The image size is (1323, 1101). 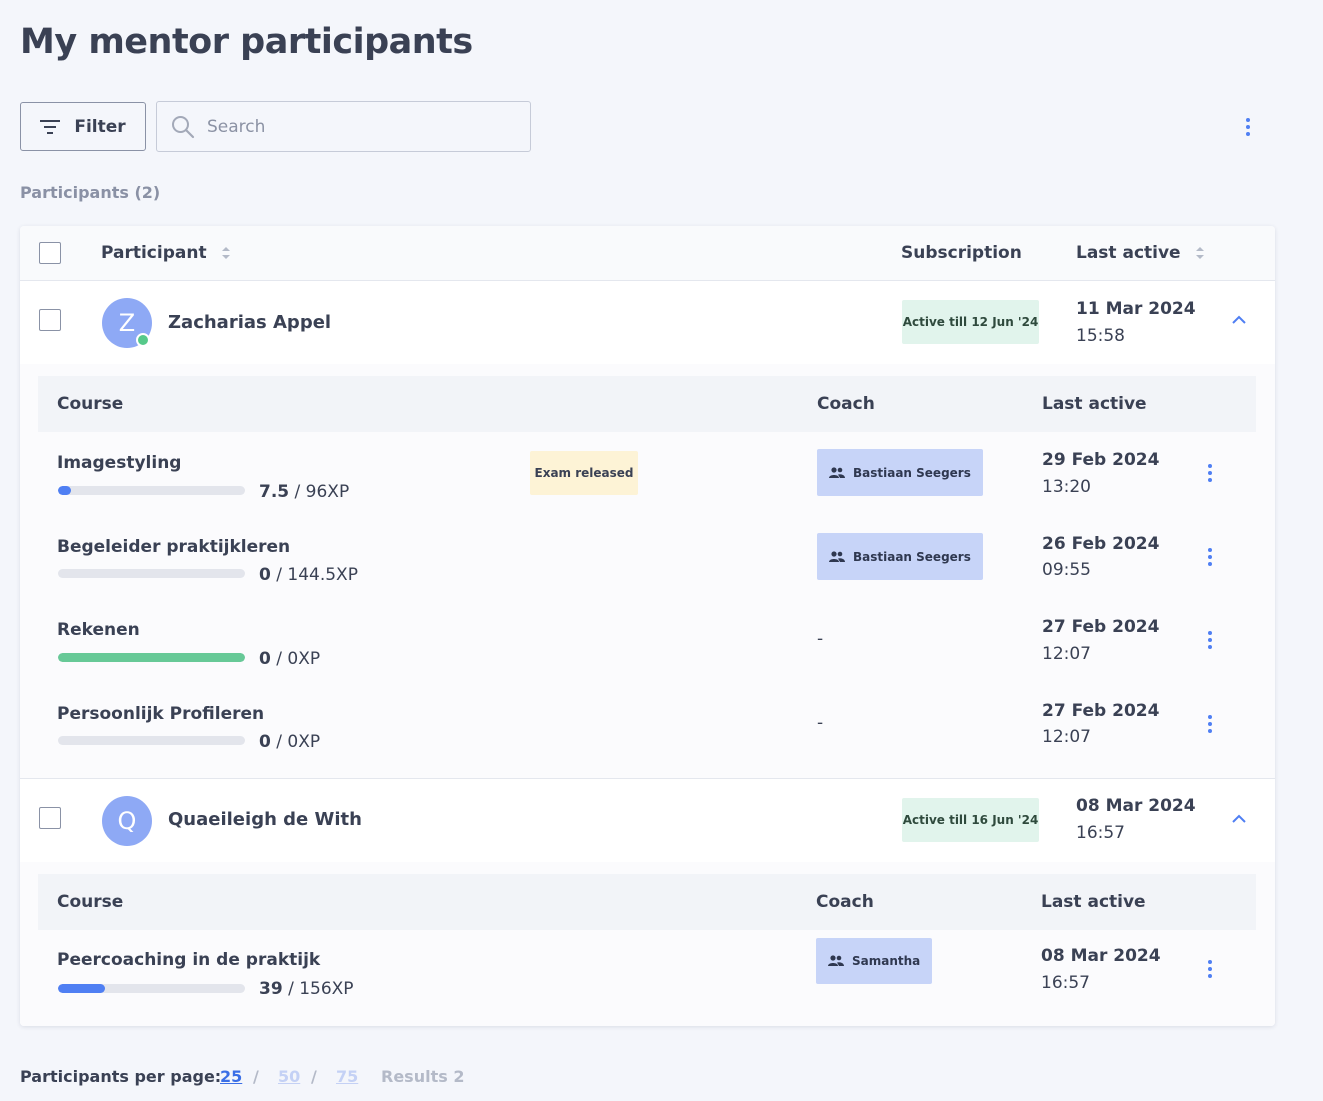 I want to click on page-title: My mentor participants, so click(x=246, y=42).